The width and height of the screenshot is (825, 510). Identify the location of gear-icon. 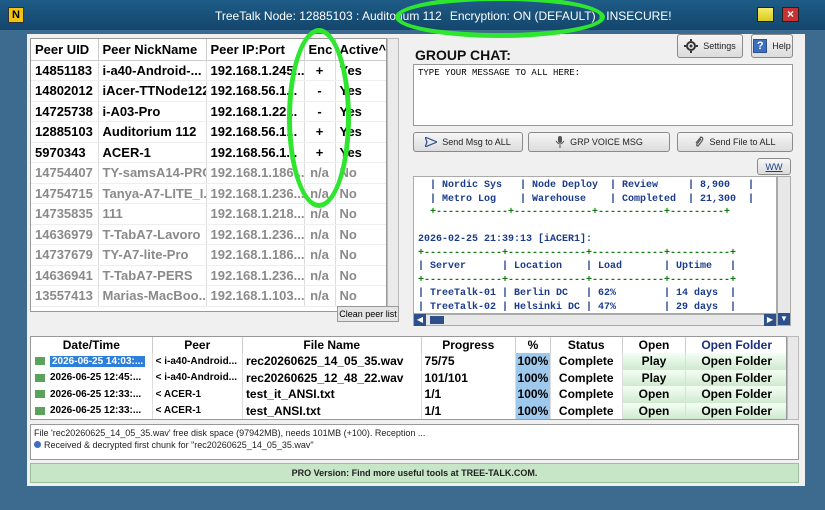
(691, 46).